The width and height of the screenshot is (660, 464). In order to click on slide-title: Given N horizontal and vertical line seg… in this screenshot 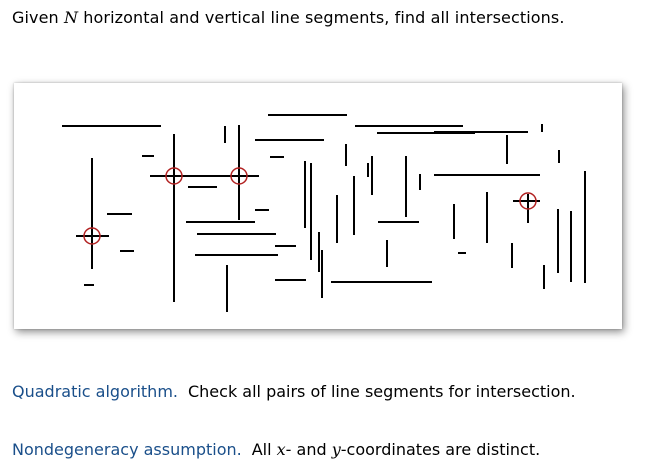, I will do `click(288, 17)`.